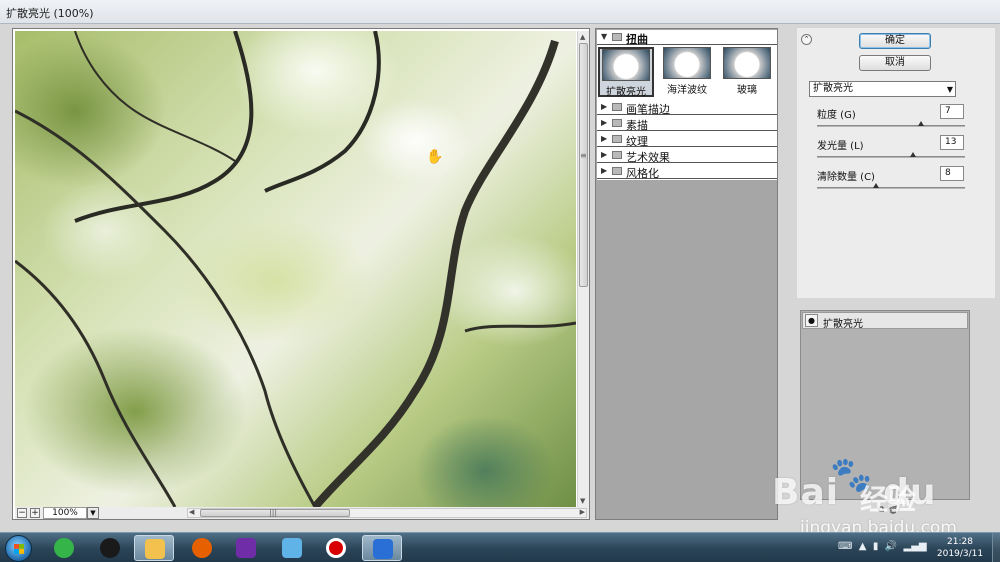  What do you see at coordinates (895, 41) in the screenshot?
I see `ok-button: 确定` at bounding box center [895, 41].